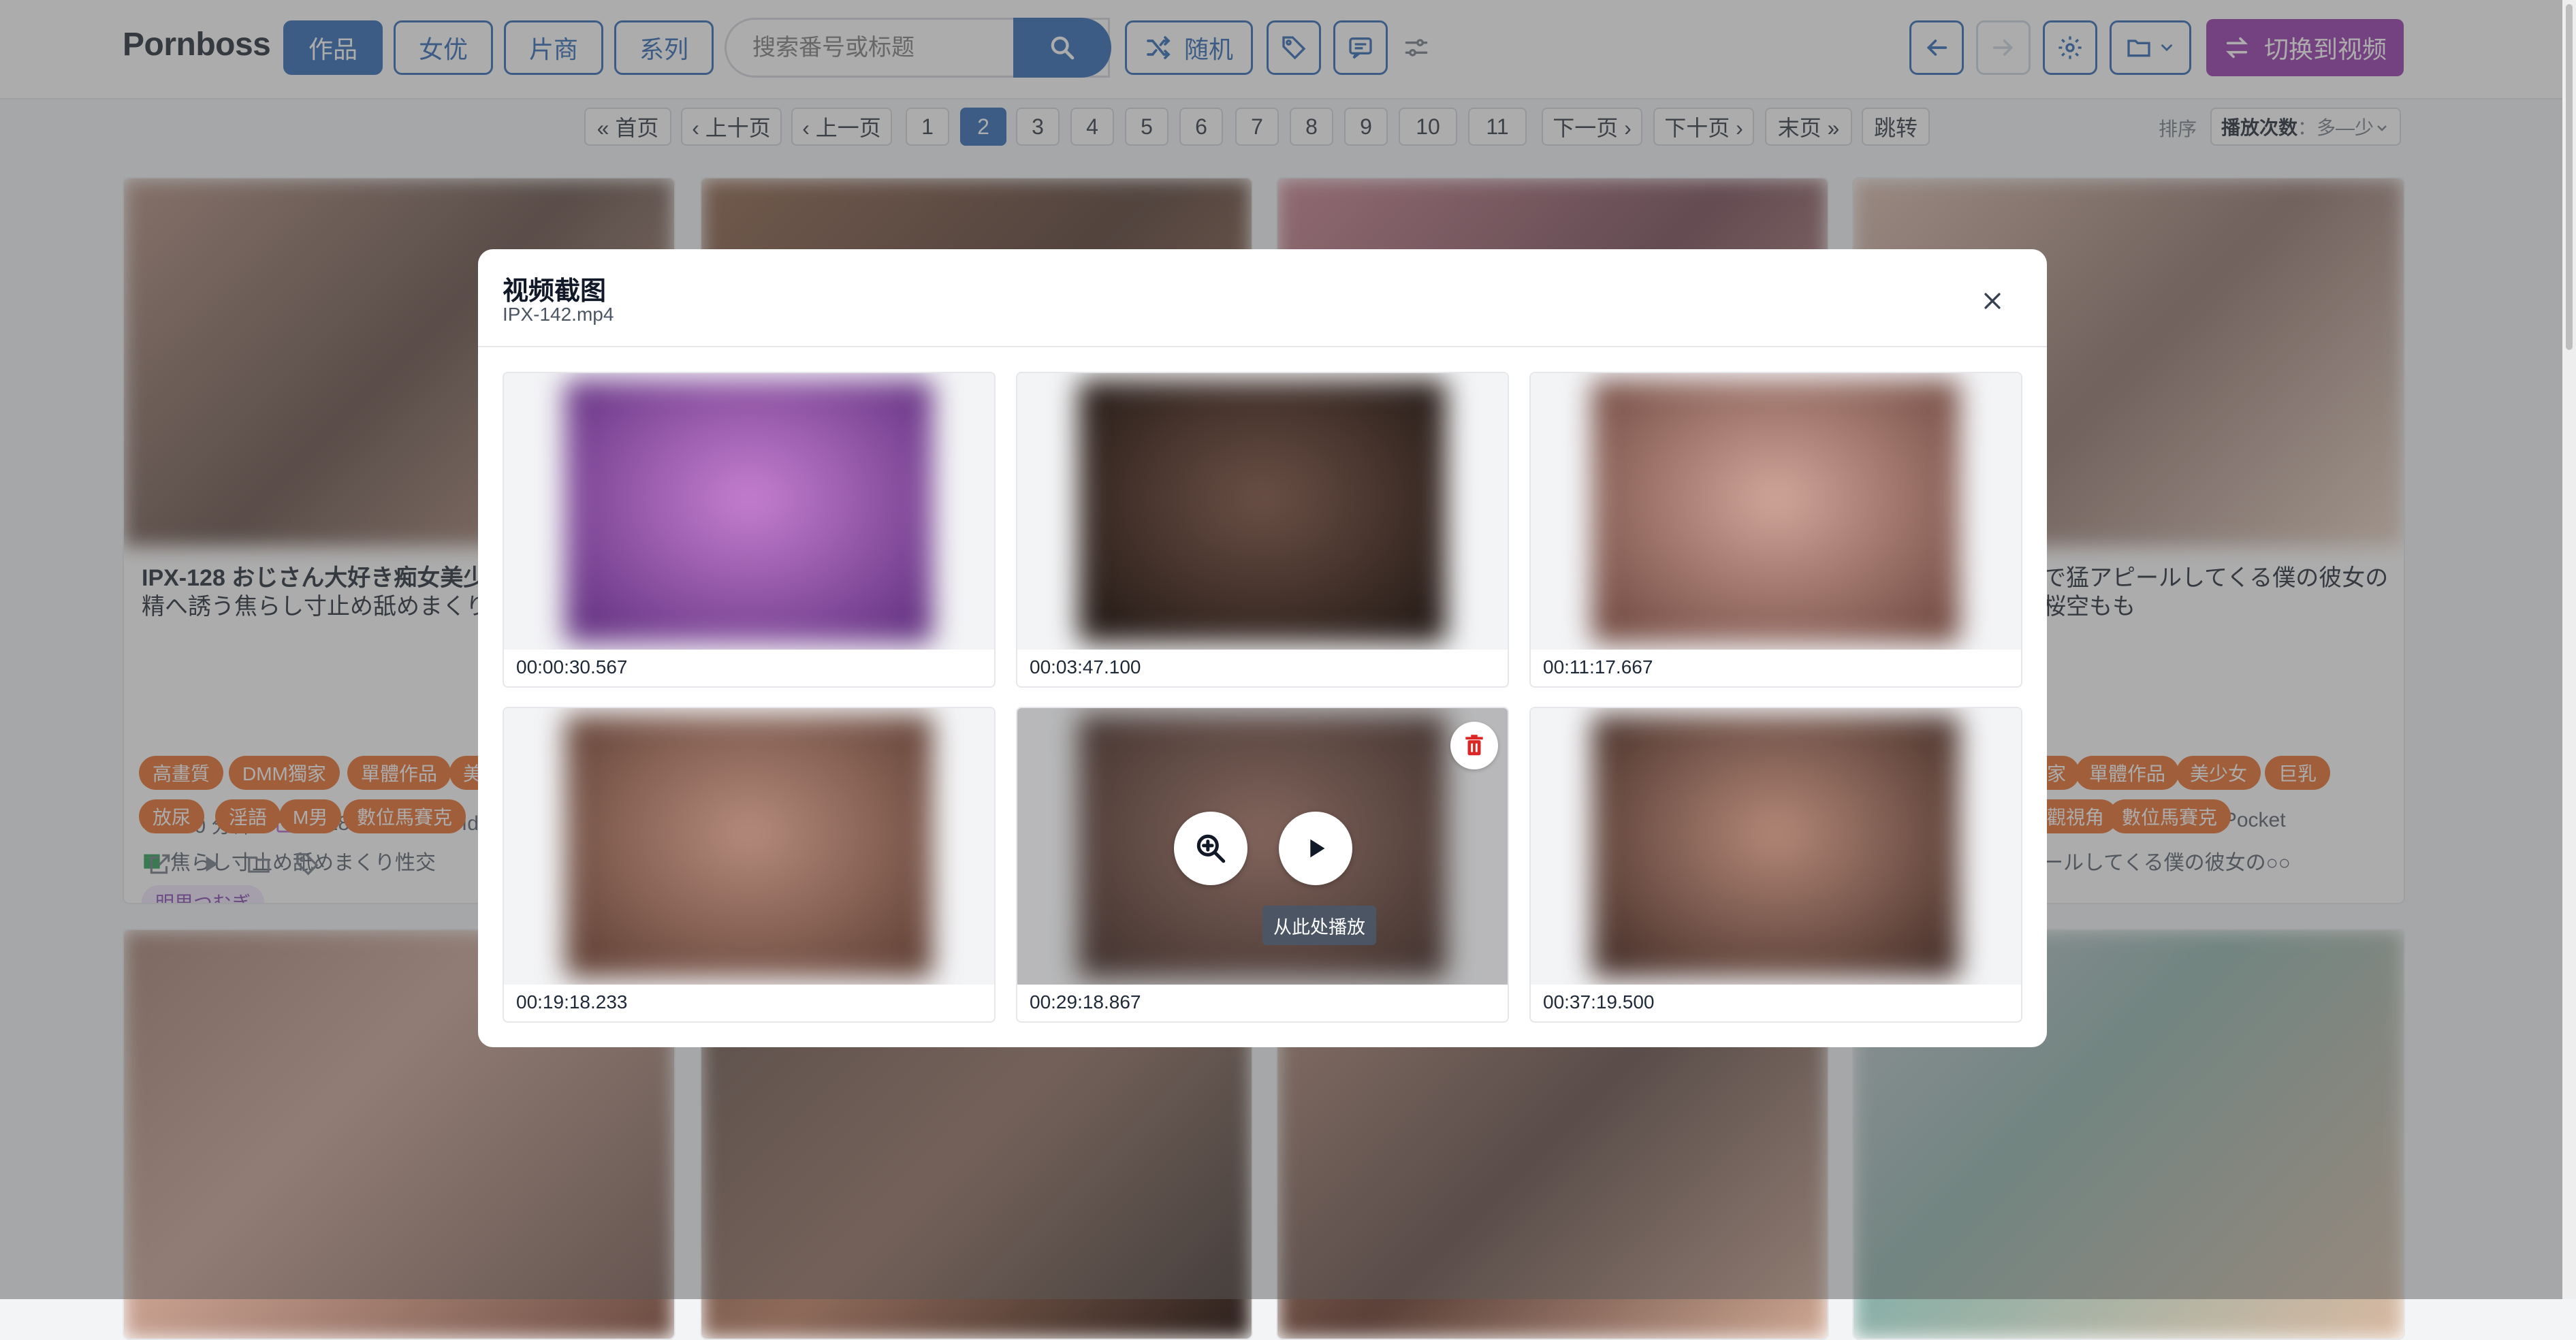 This screenshot has height=1340, width=2576. Describe the element at coordinates (2569, 177) in the screenshot. I see `page-scrollbar-thumb` at that location.